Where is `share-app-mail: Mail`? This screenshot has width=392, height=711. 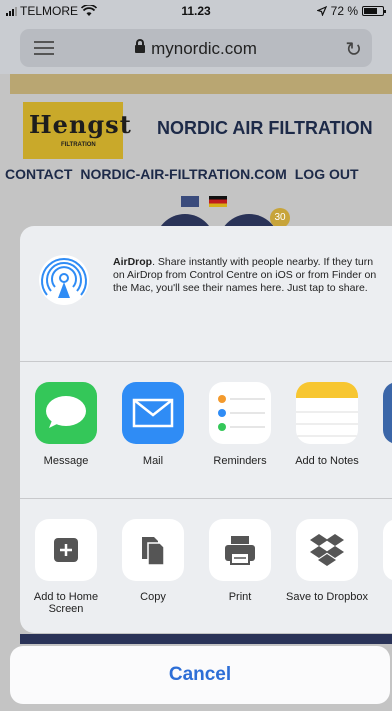
share-app-mail: Mail is located at coordinates (153, 424).